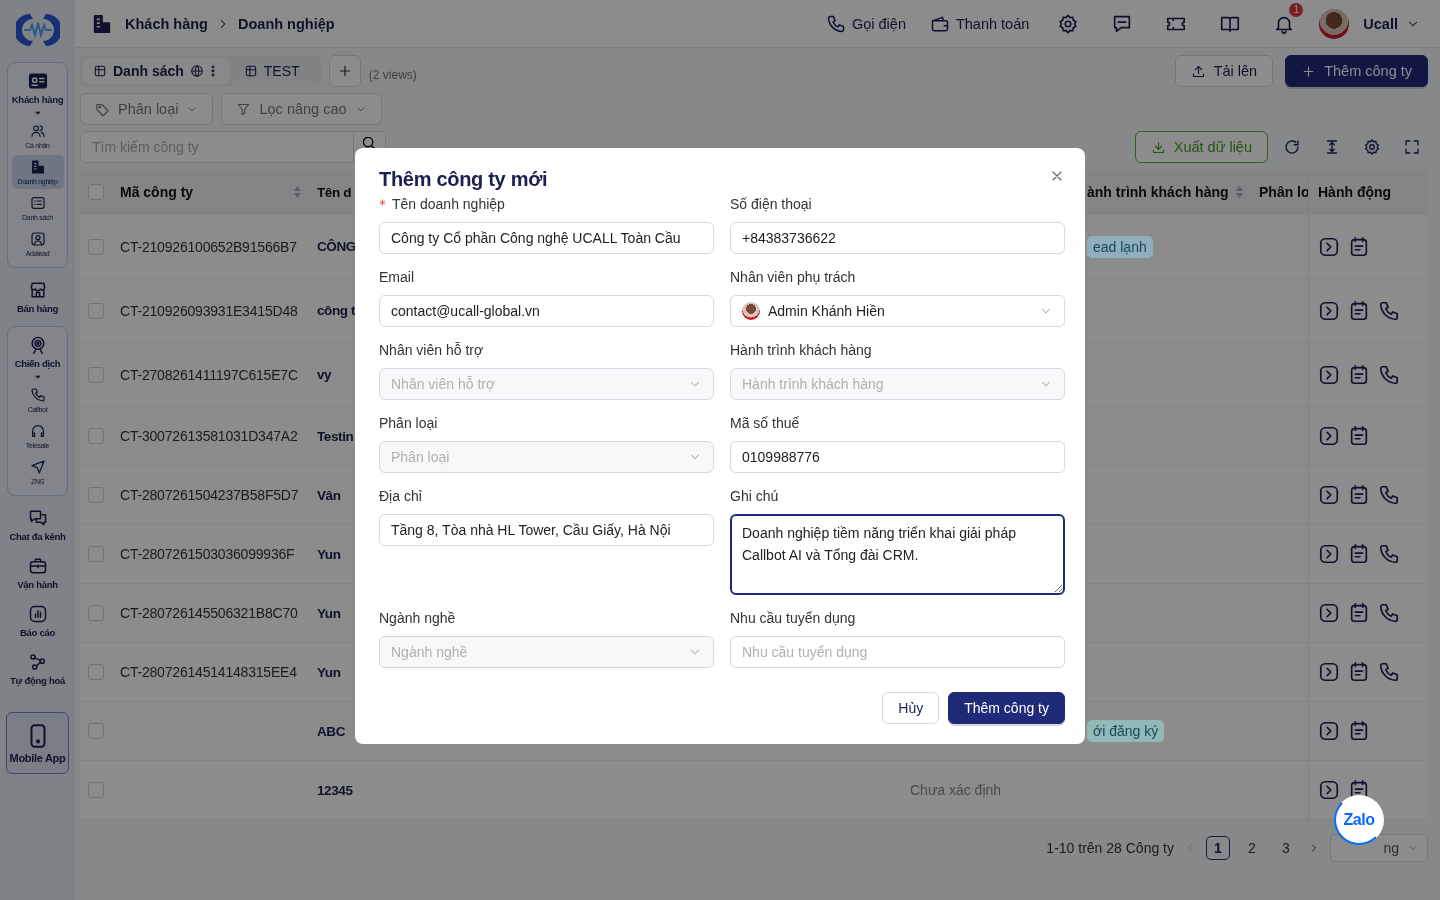  Describe the element at coordinates (37, 743) in the screenshot. I see `mobile-app-button: Mobile App` at that location.